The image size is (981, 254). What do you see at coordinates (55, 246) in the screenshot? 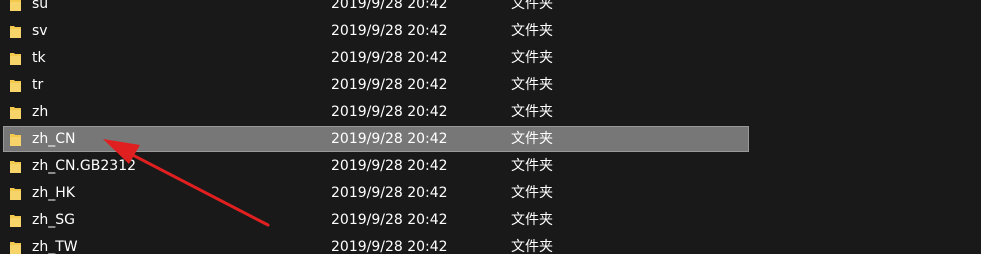
I see `file-name: zh_TW` at bounding box center [55, 246].